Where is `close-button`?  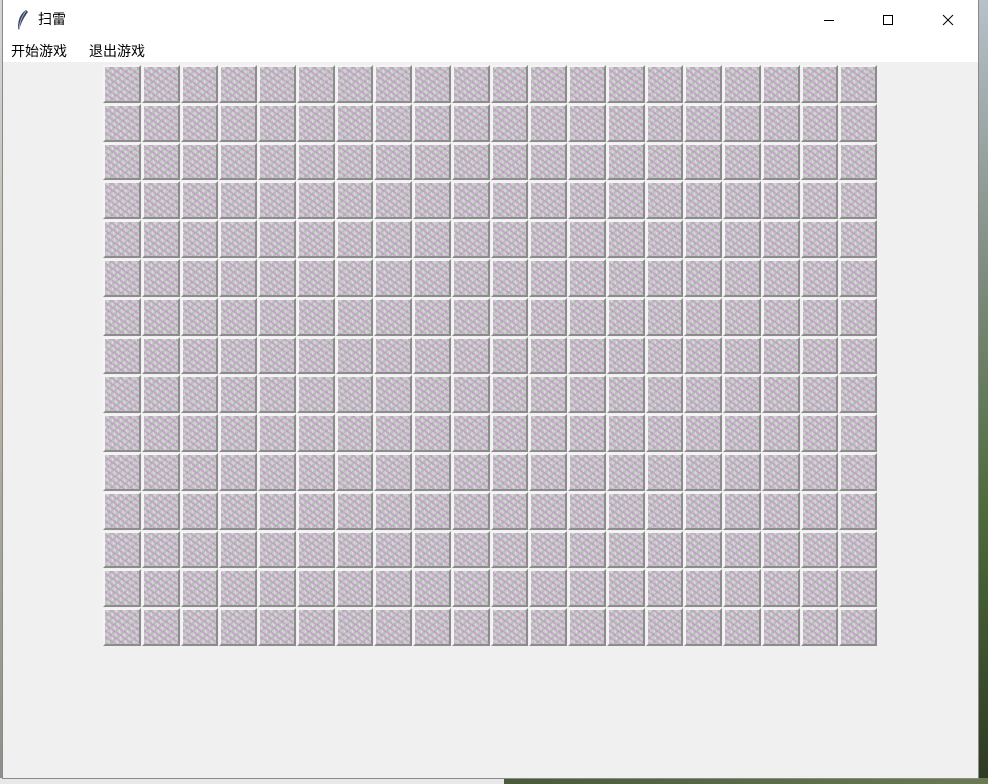
close-button is located at coordinates (948, 20).